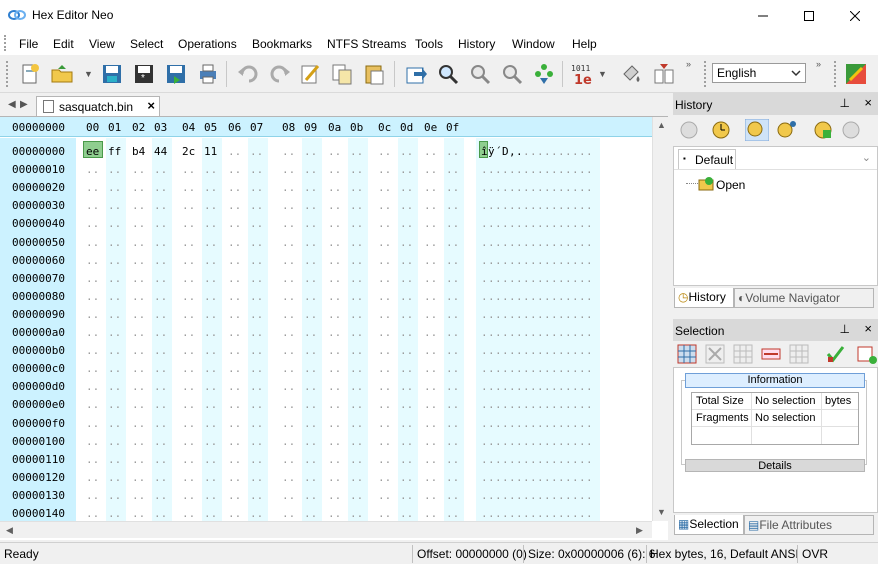  I want to click on toolbar-overflow-icon: », so click(688, 64).